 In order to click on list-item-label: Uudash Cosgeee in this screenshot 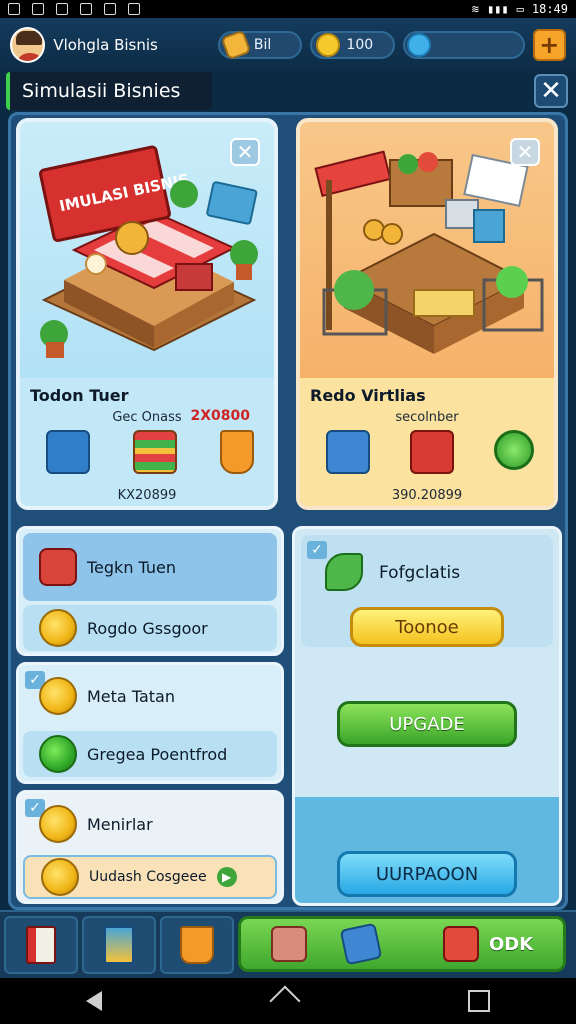, I will do `click(148, 877)`.